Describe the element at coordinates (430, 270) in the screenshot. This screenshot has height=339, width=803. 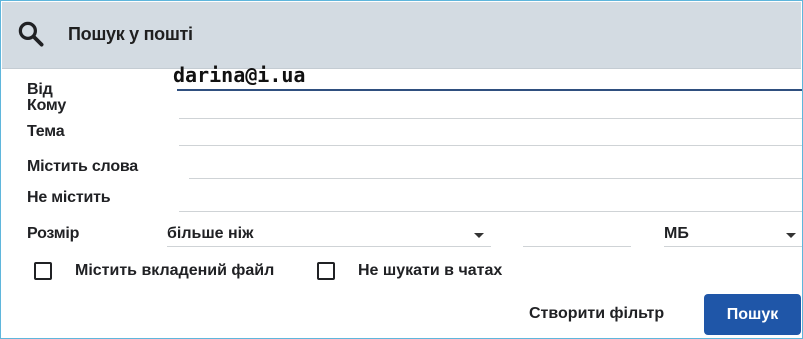
I see `exclude-chats-label: Не шукати в чатах` at that location.